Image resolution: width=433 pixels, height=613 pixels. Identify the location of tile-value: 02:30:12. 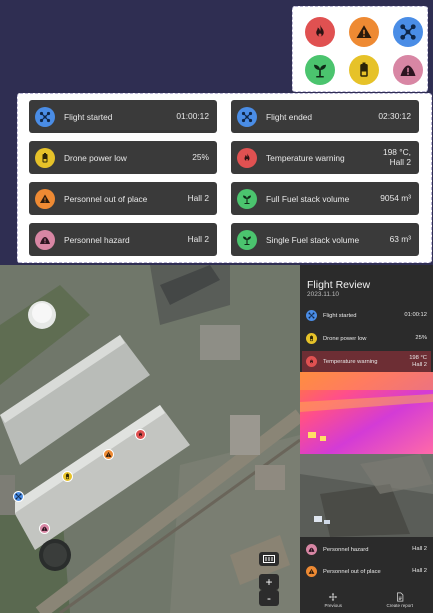
(394, 115).